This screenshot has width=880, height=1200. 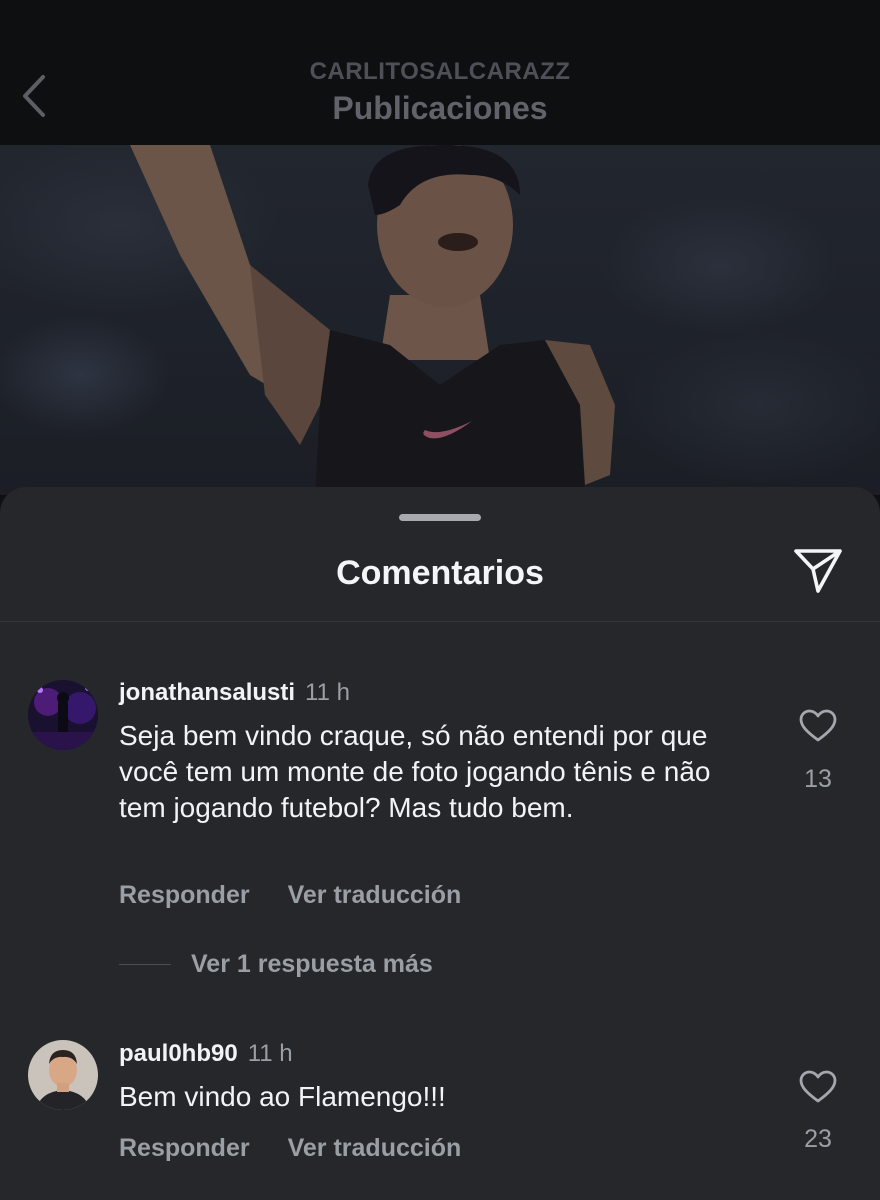 I want to click on page-title: Publicaciones, so click(x=440, y=108).